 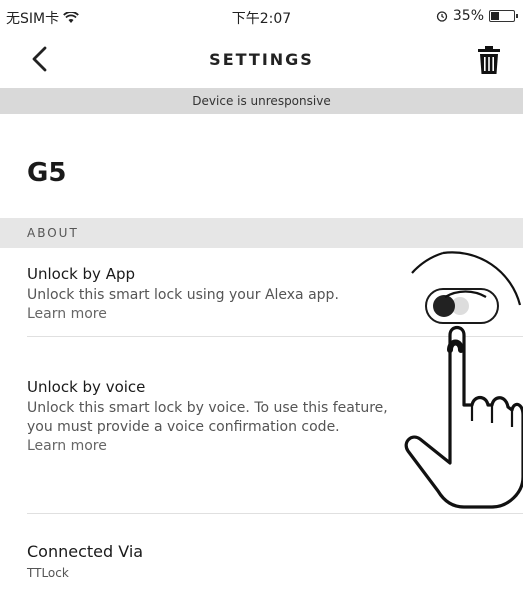 I want to click on section-header-about: ABOUT, so click(x=261, y=233).